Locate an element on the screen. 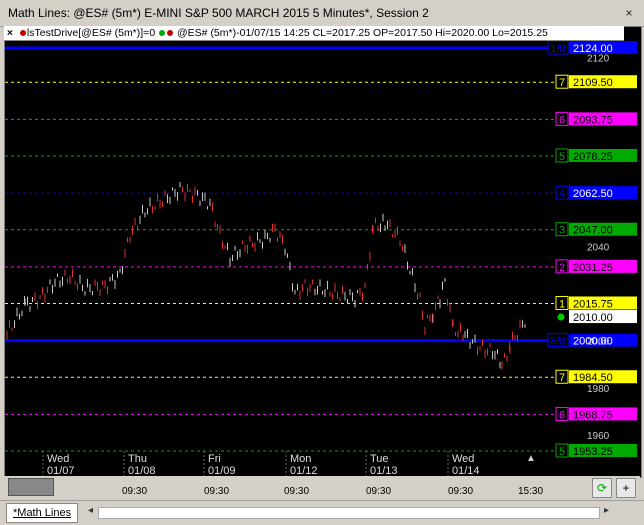  math-line-label: 1 is located at coordinates (562, 304).